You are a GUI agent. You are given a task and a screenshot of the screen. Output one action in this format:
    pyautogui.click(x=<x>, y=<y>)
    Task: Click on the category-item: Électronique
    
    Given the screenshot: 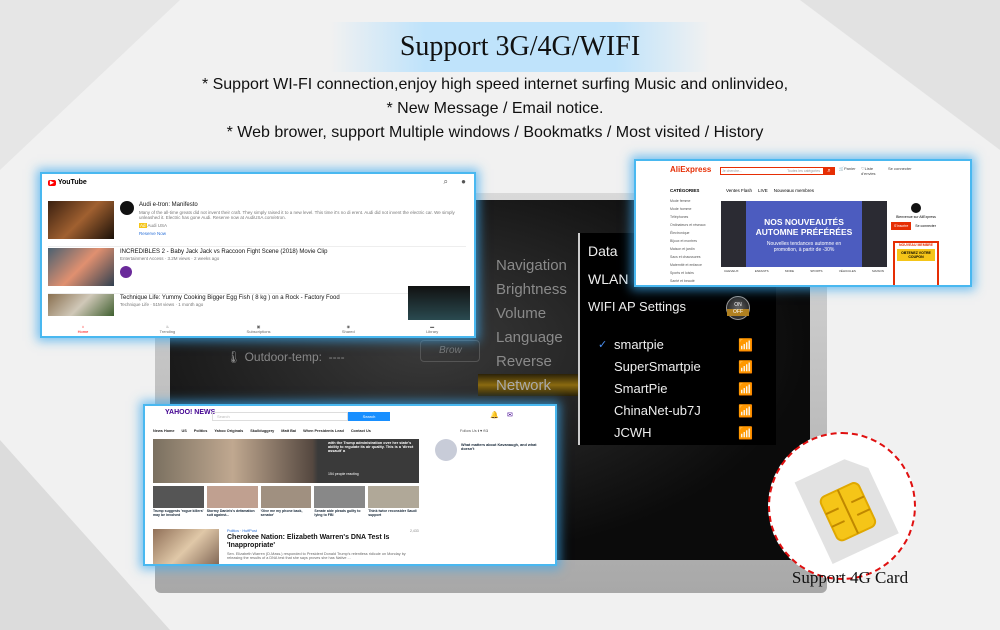 What is the action you would take?
    pyautogui.click(x=694, y=233)
    